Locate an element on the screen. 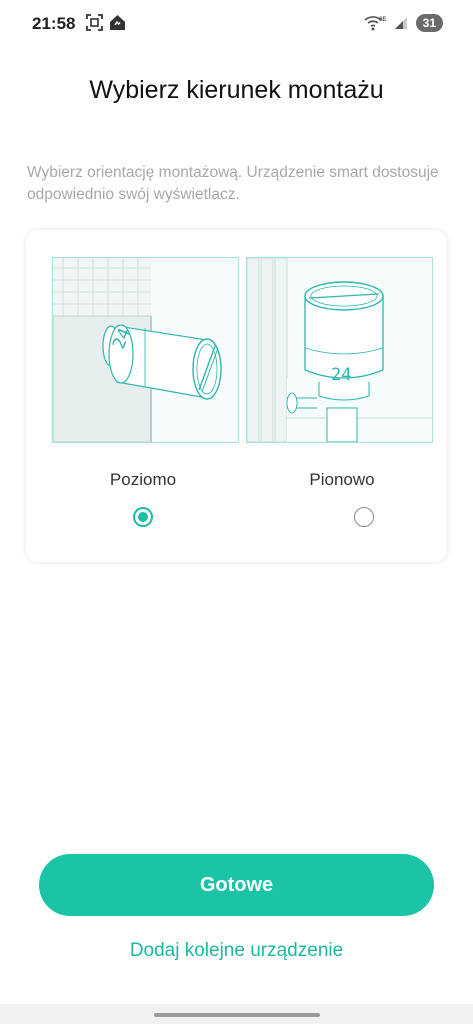 Image resolution: width=473 pixels, height=1024 pixels. page-title: Wybierz kierunek montażu is located at coordinates (236, 90).